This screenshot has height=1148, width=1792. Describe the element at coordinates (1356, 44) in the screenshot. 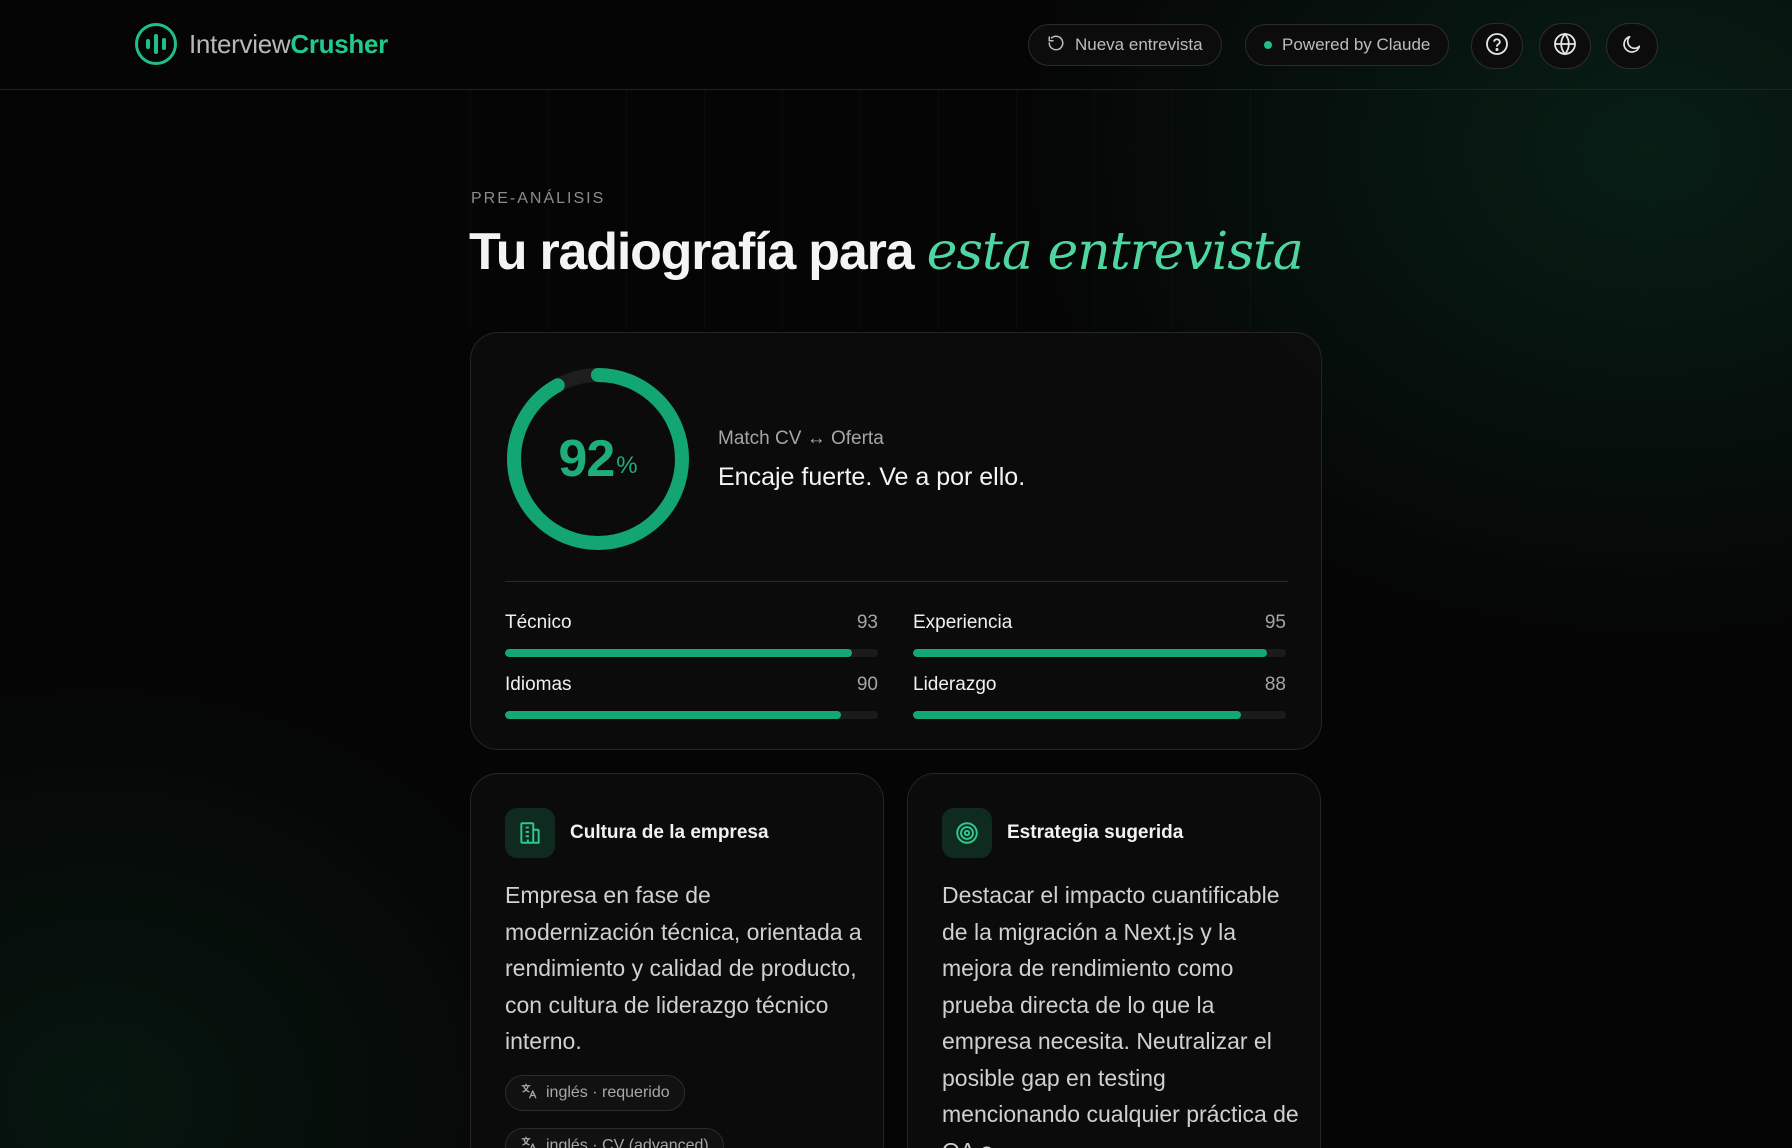

I see `powered-by-label: Powered by Claude` at that location.